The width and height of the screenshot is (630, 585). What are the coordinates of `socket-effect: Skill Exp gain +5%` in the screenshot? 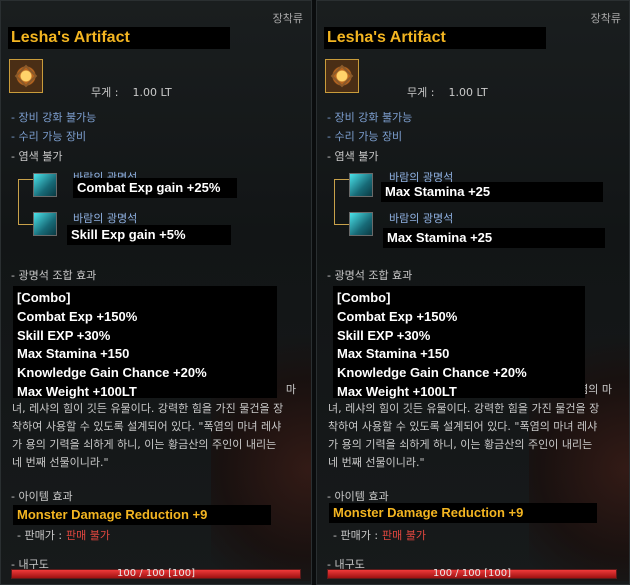 It's located at (149, 235).